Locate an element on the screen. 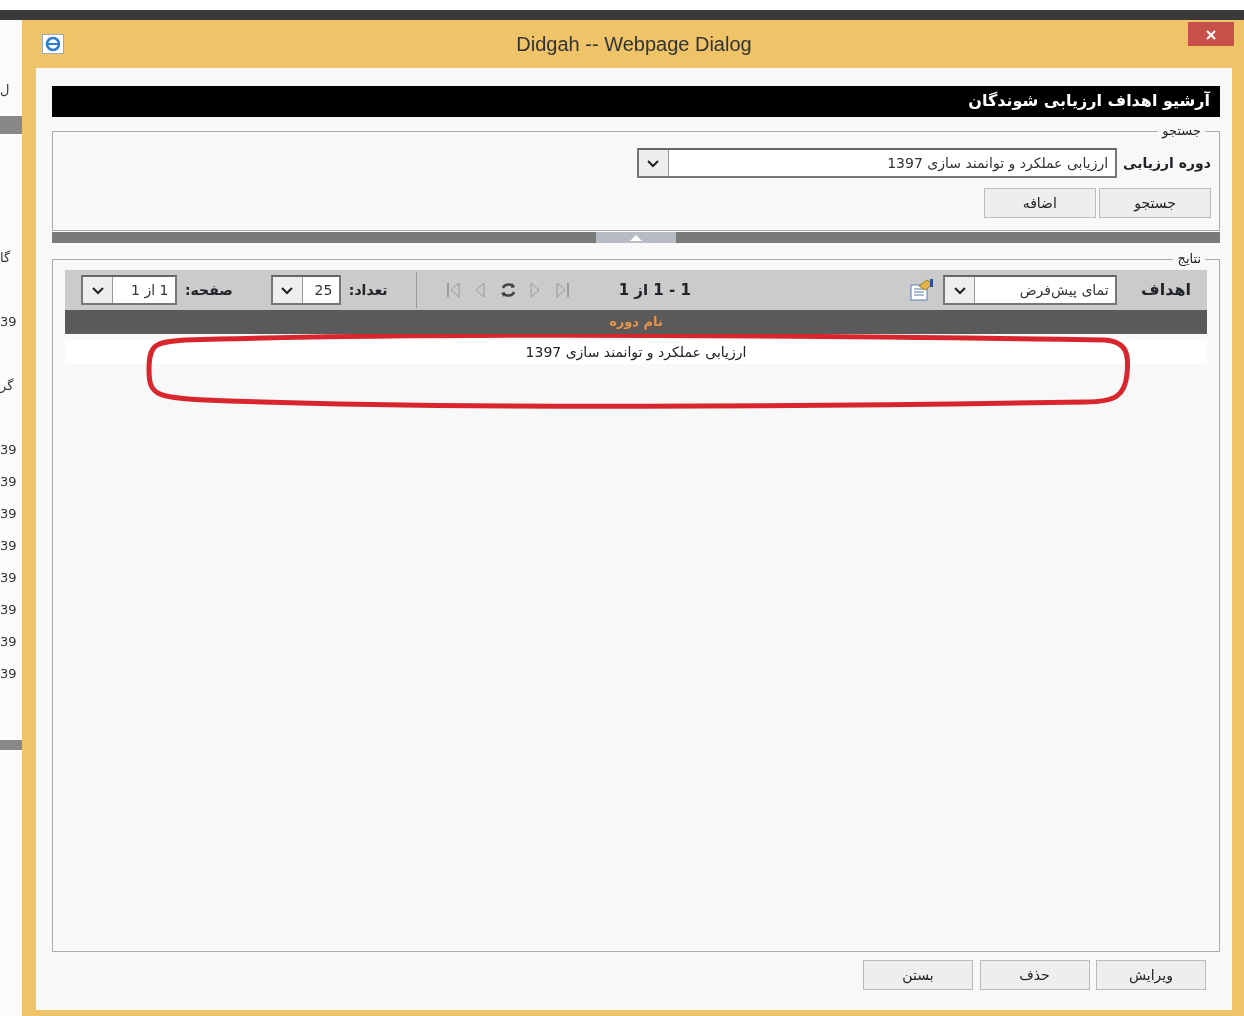  page-title: آرشیو اهداف ارزیابی شوندگان is located at coordinates (636, 101).